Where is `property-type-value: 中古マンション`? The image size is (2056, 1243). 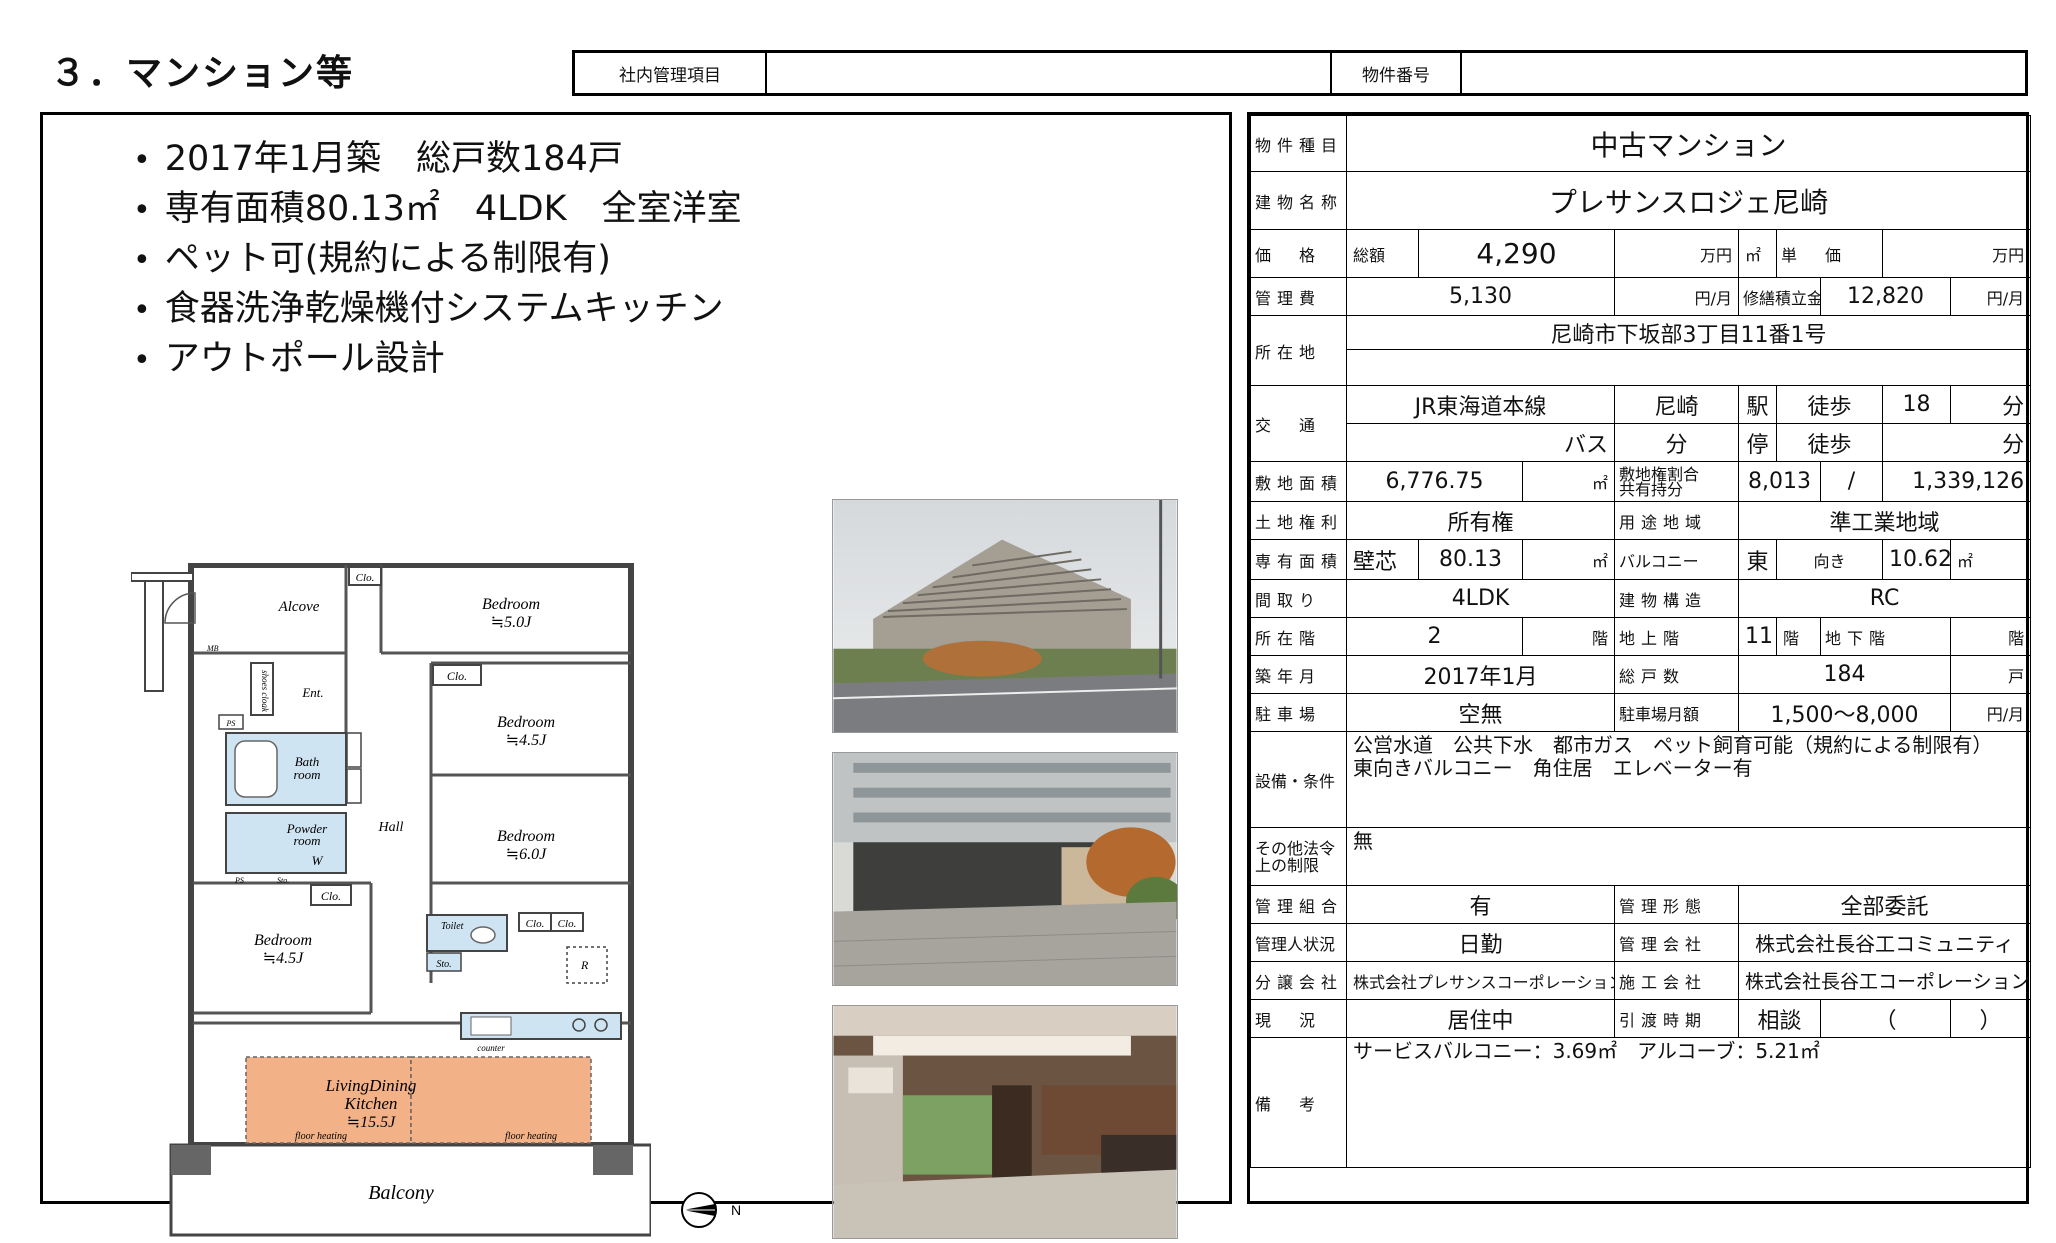
property-type-value: 中古マンション is located at coordinates (1688, 143).